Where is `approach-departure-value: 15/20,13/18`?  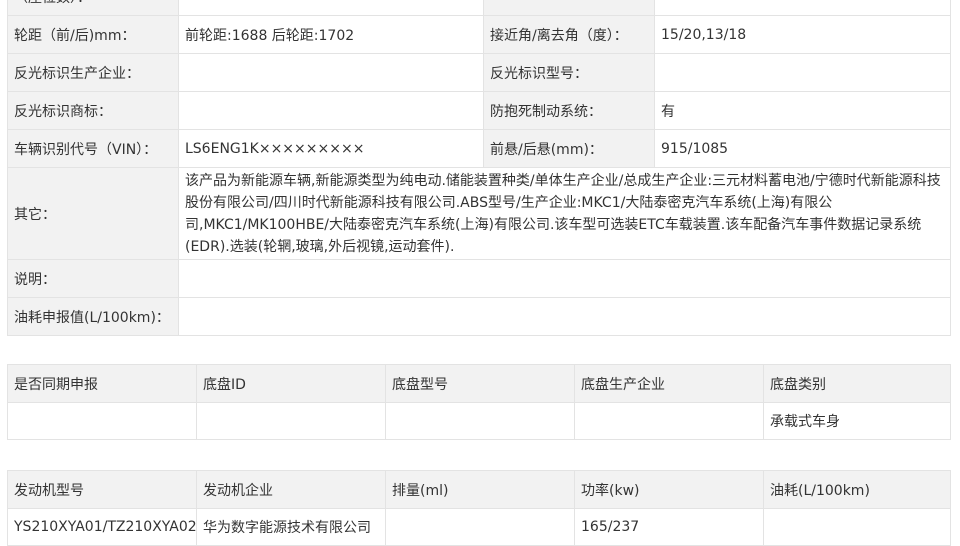
approach-departure-value: 15/20,13/18 is located at coordinates (802, 34).